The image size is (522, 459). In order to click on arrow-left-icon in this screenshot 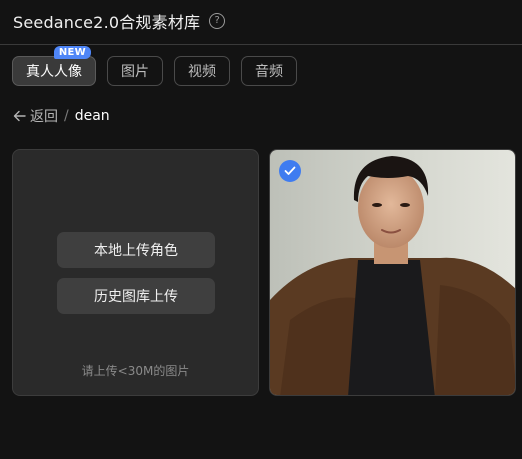, I will do `click(19, 116)`.